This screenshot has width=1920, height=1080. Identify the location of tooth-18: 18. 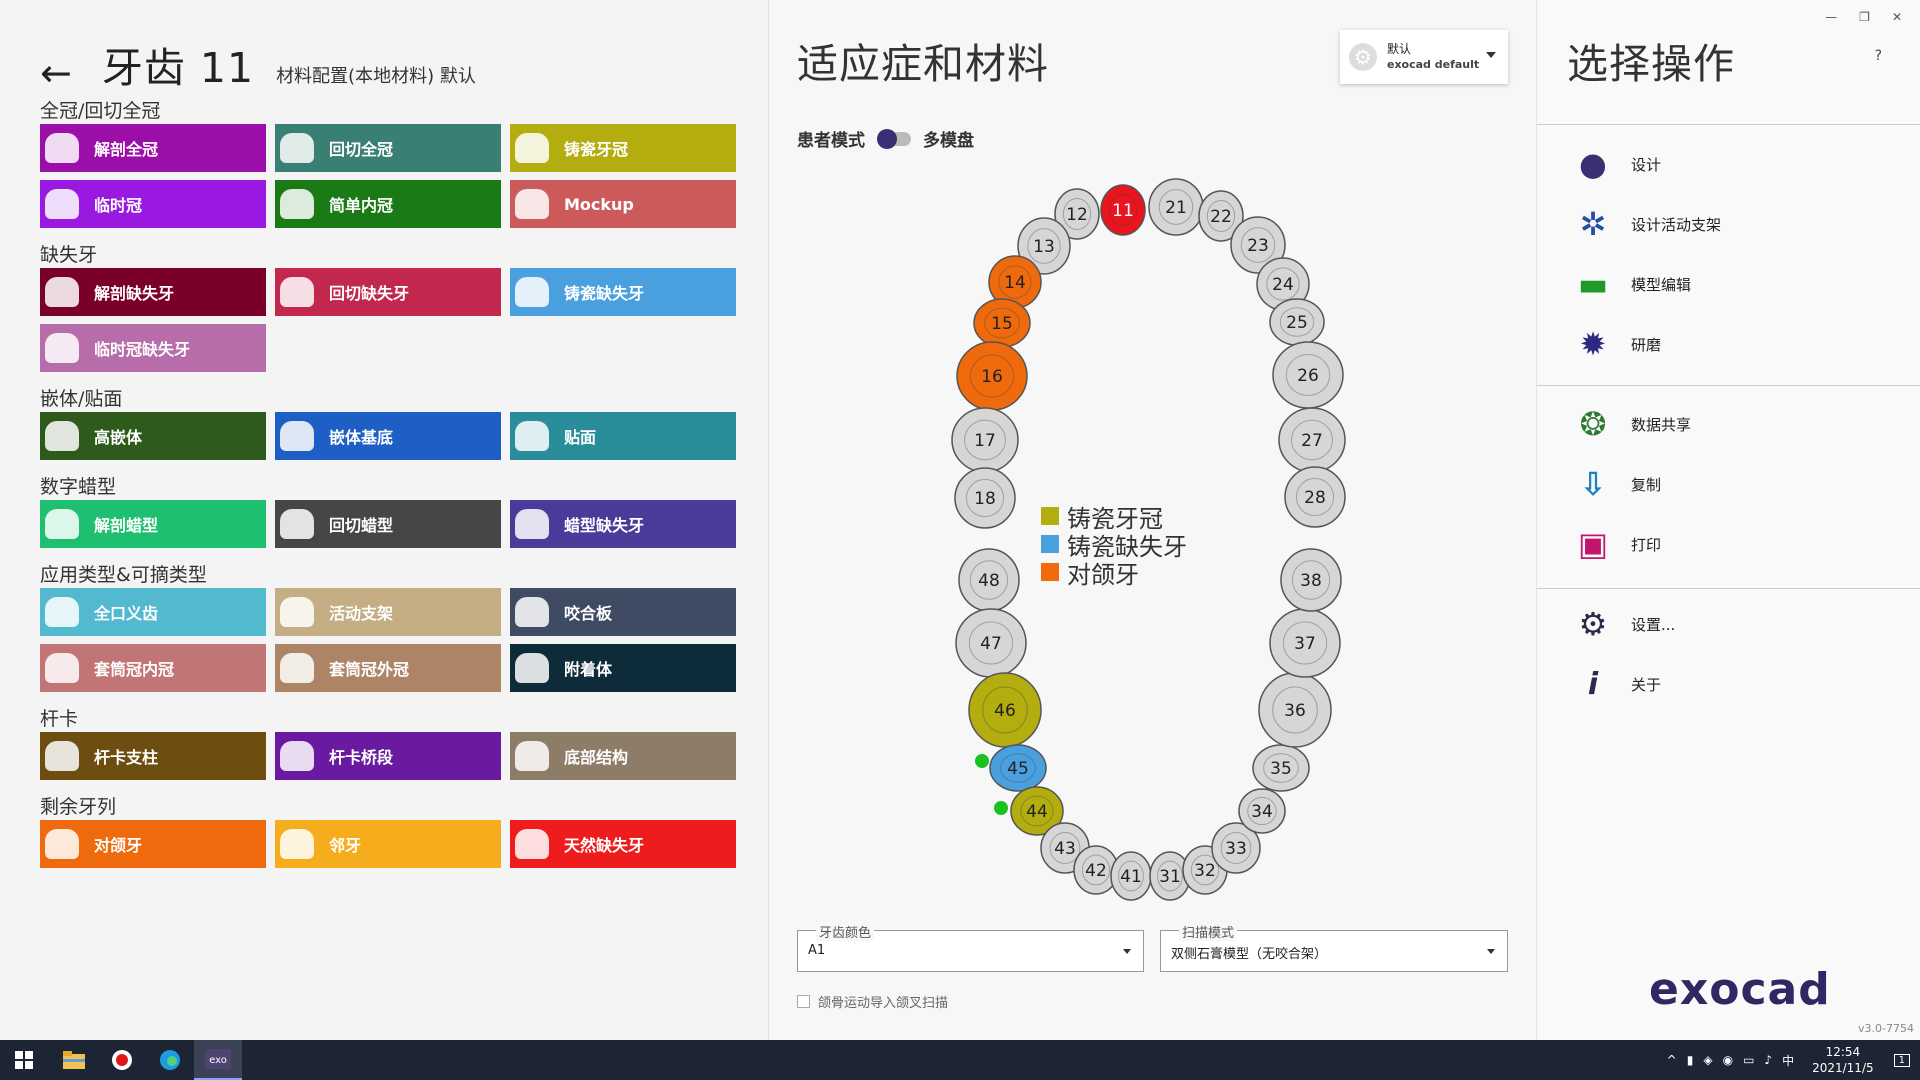
(985, 498).